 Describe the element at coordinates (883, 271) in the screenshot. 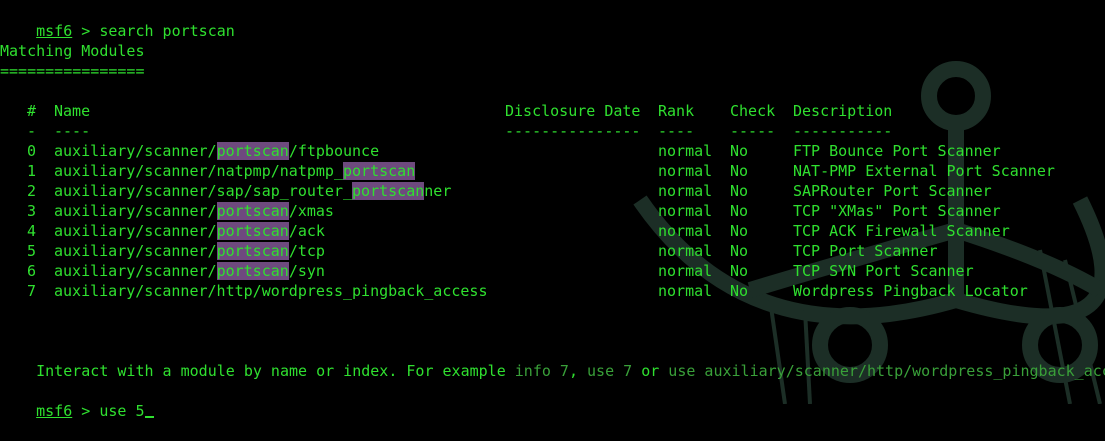

I see `row-description: TCP SYN Port Scanner` at that location.